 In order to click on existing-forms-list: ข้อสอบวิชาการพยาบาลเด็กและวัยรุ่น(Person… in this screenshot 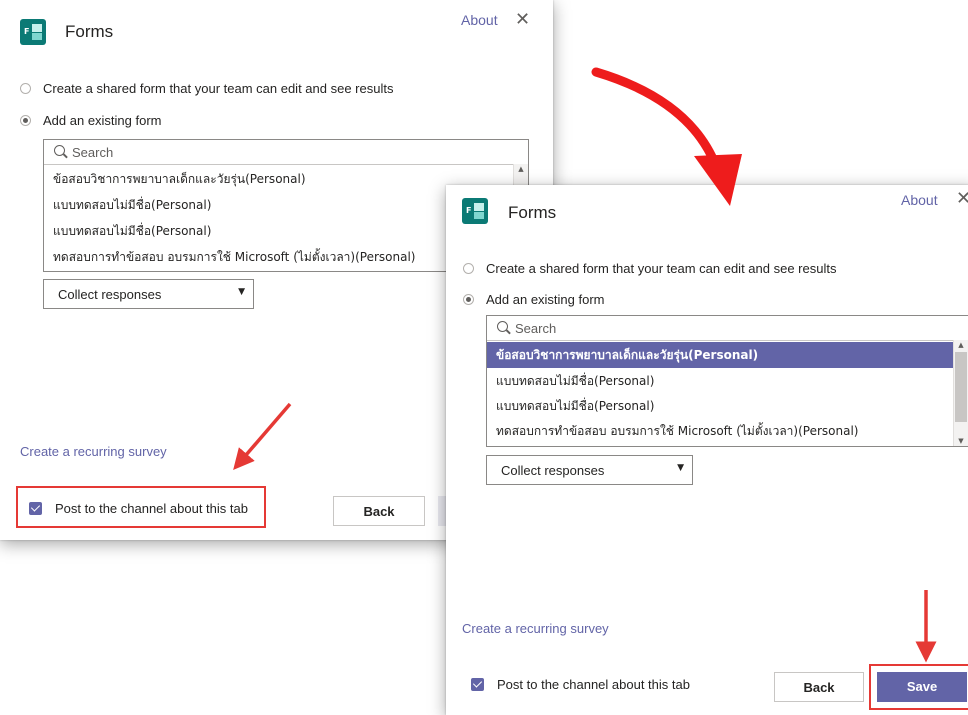, I will do `click(727, 381)`.